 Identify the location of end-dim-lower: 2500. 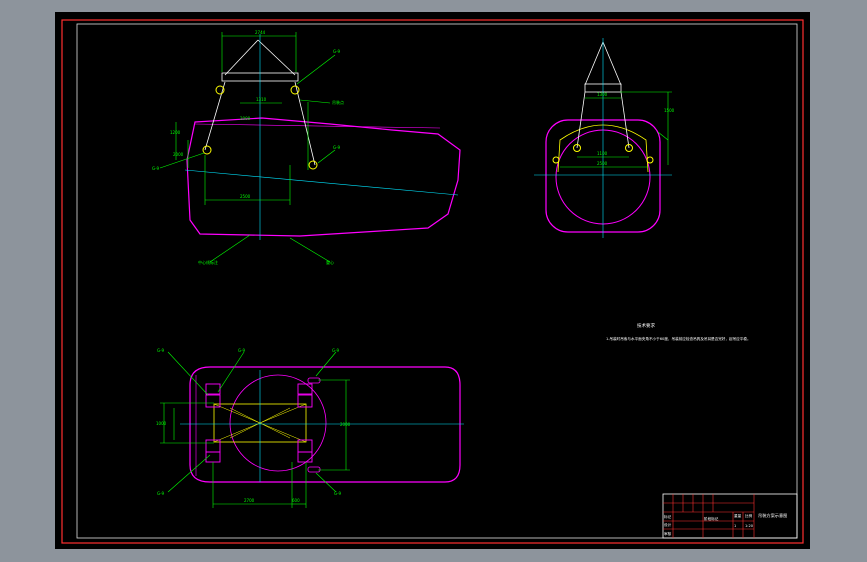
(602, 163).